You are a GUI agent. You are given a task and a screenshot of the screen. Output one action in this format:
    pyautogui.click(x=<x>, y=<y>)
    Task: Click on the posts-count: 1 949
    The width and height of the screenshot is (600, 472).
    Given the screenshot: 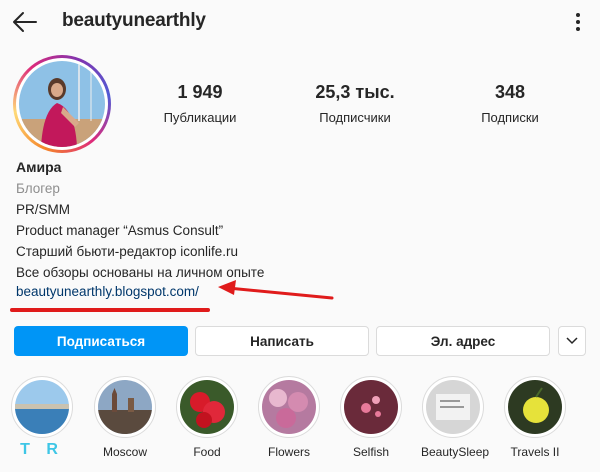 What is the action you would take?
    pyautogui.click(x=200, y=92)
    